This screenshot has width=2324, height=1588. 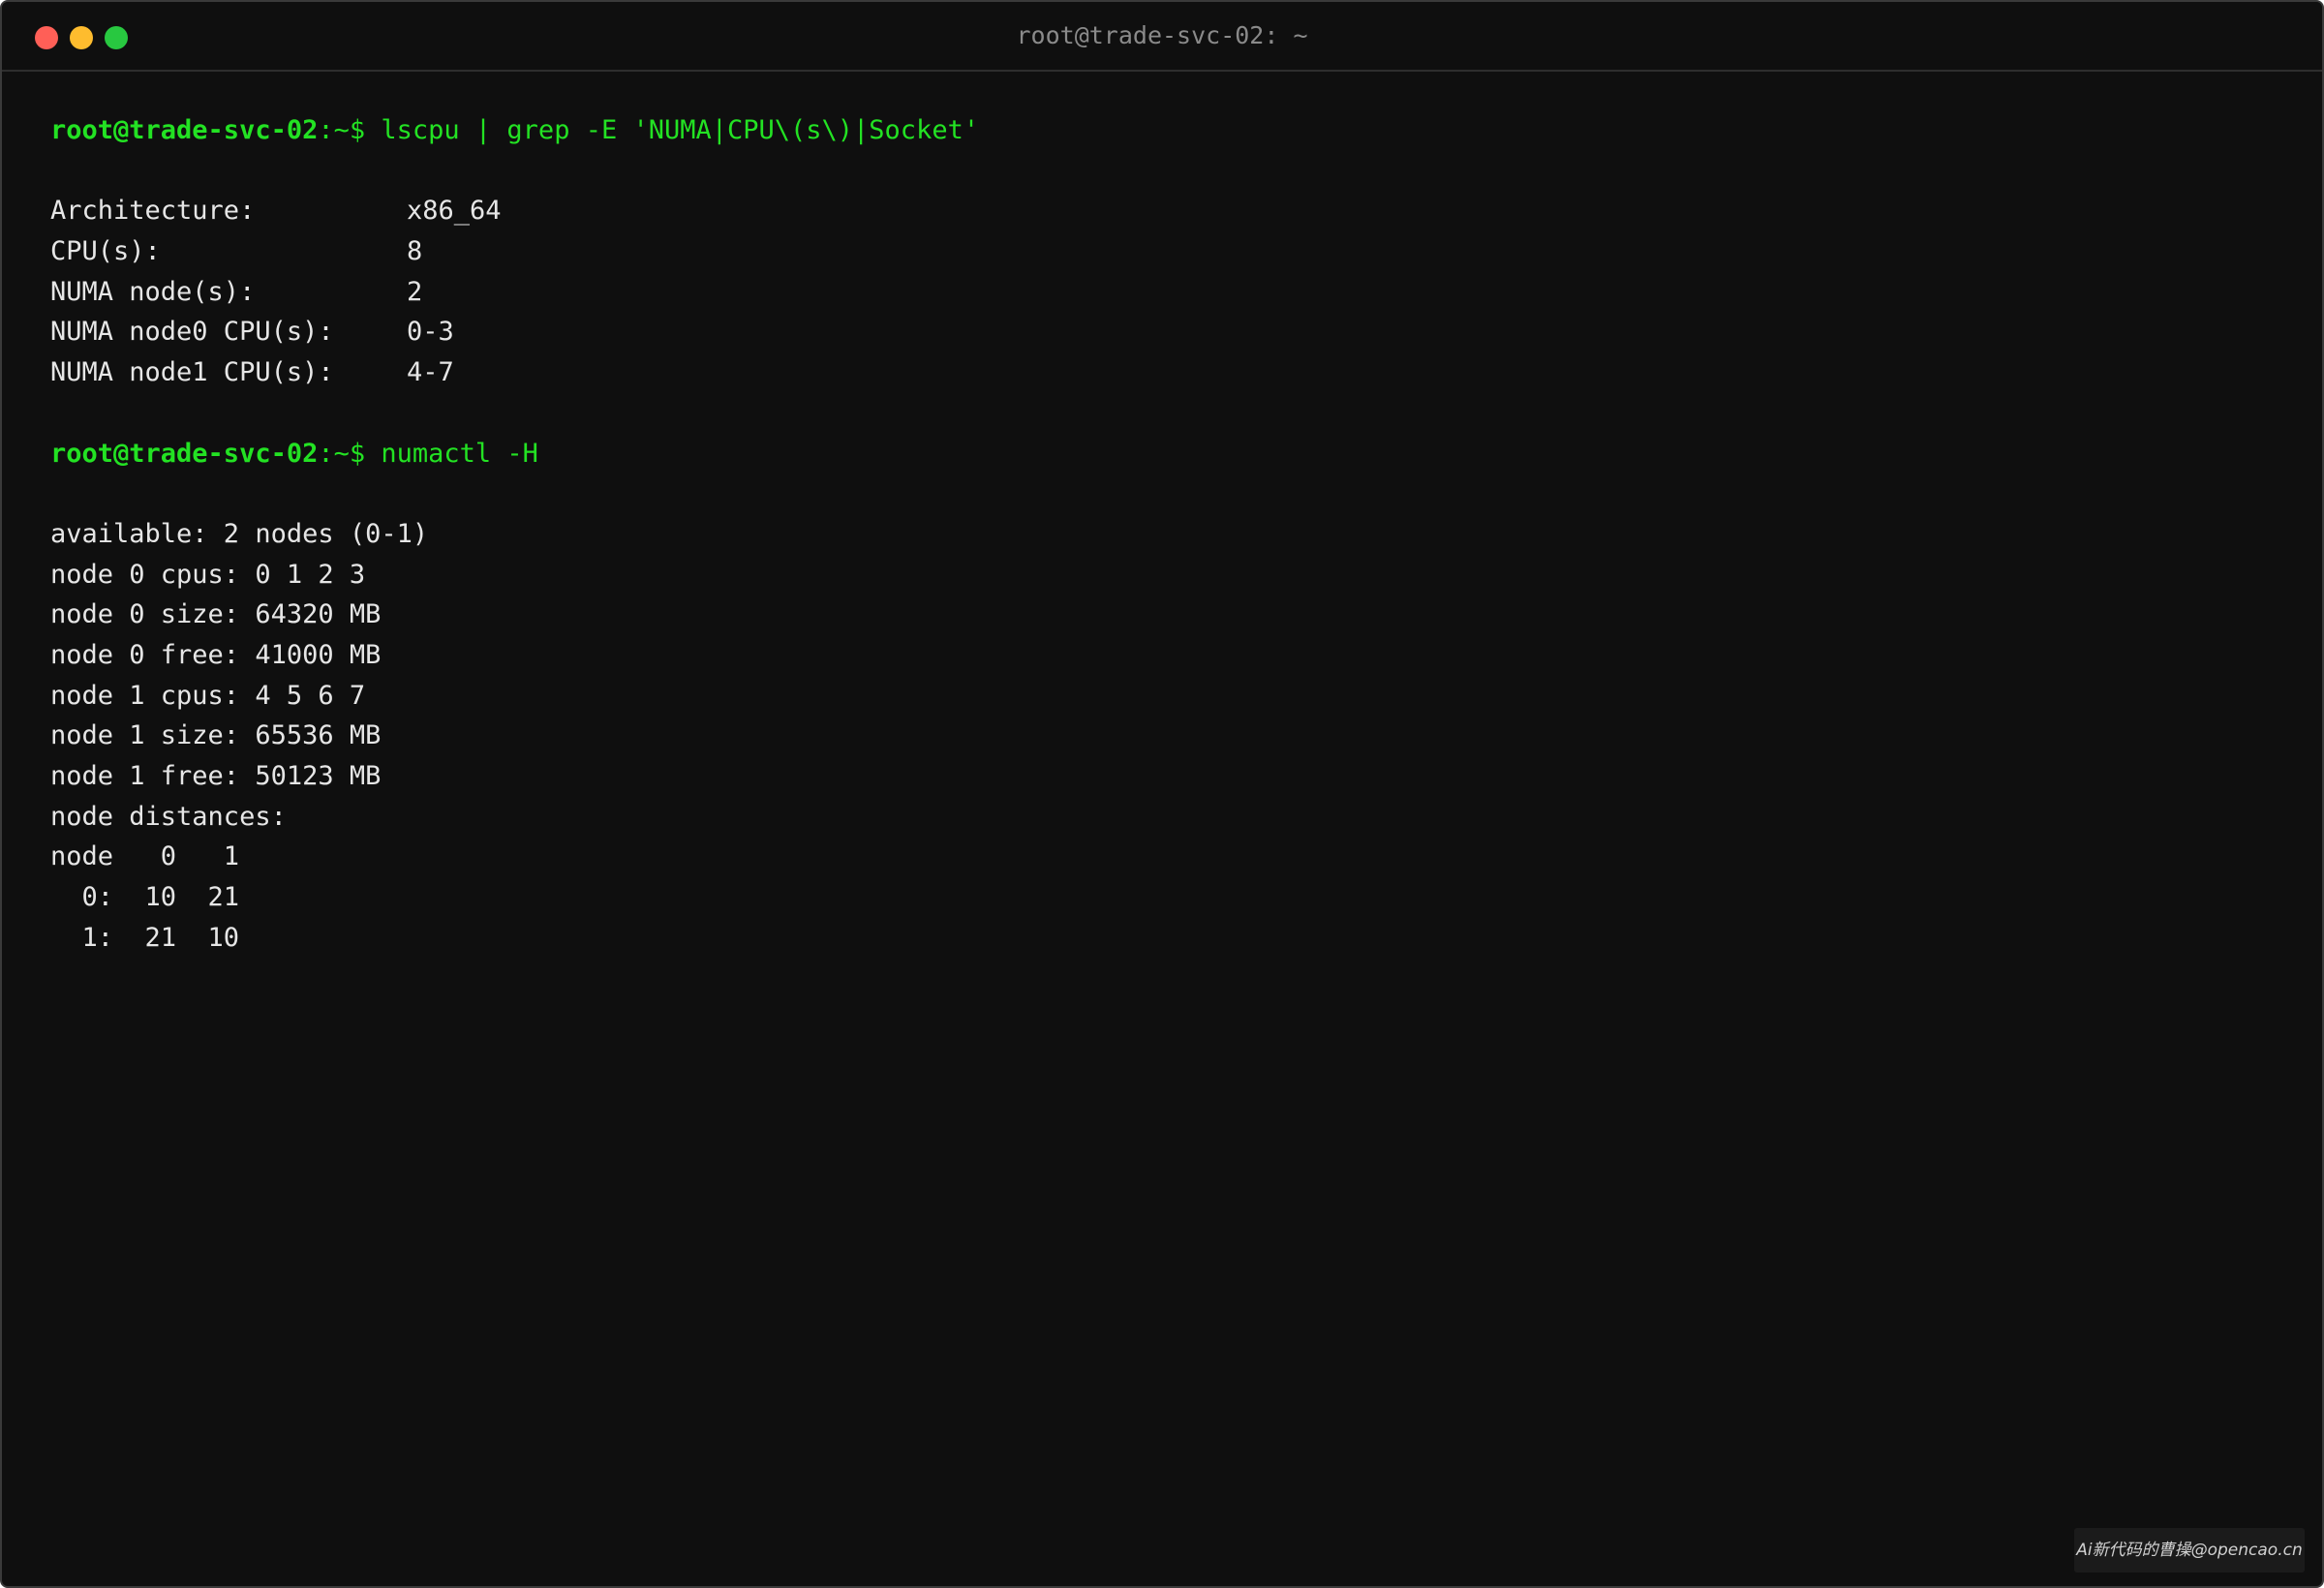 What do you see at coordinates (1167, 211) in the screenshot?
I see `output-line: Architecture: x86_64` at bounding box center [1167, 211].